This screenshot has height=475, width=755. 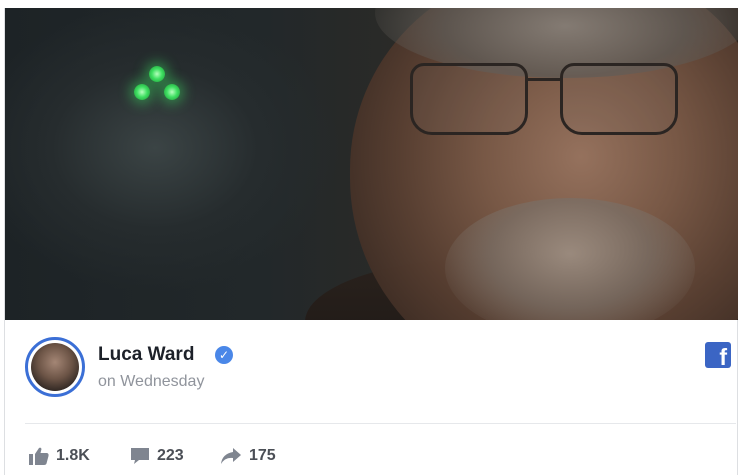 I want to click on avatar-photo, so click(x=55, y=367).